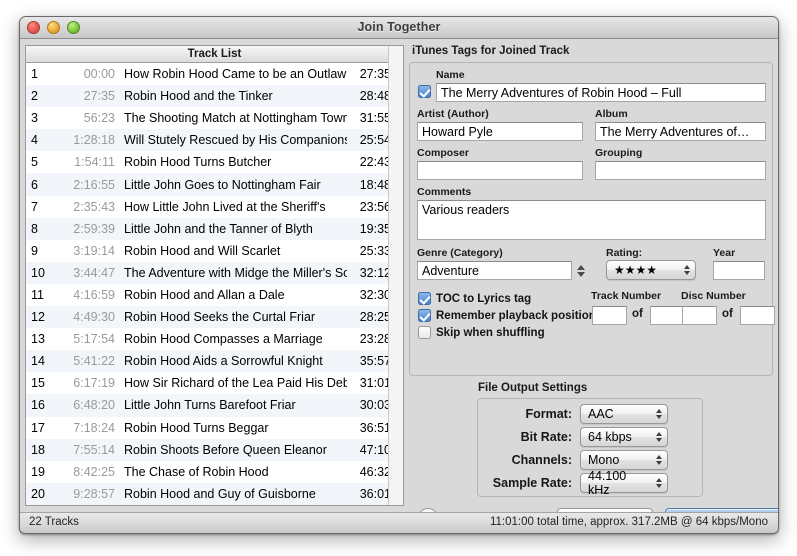 This screenshot has width=797, height=556. Describe the element at coordinates (214, 54) in the screenshot. I see `track-list-header: Track List` at that location.